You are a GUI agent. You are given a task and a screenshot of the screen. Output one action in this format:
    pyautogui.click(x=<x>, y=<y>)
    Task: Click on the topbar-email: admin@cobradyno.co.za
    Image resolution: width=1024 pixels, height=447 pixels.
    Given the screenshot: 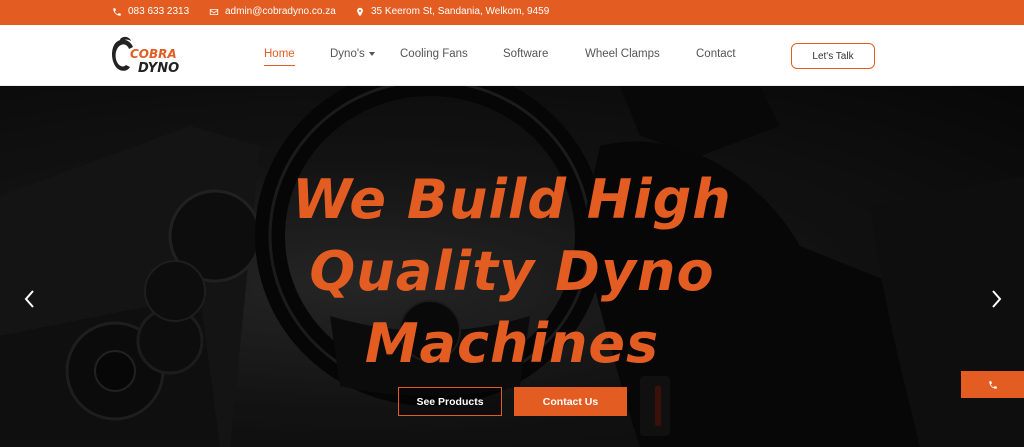 What is the action you would take?
    pyautogui.click(x=272, y=11)
    